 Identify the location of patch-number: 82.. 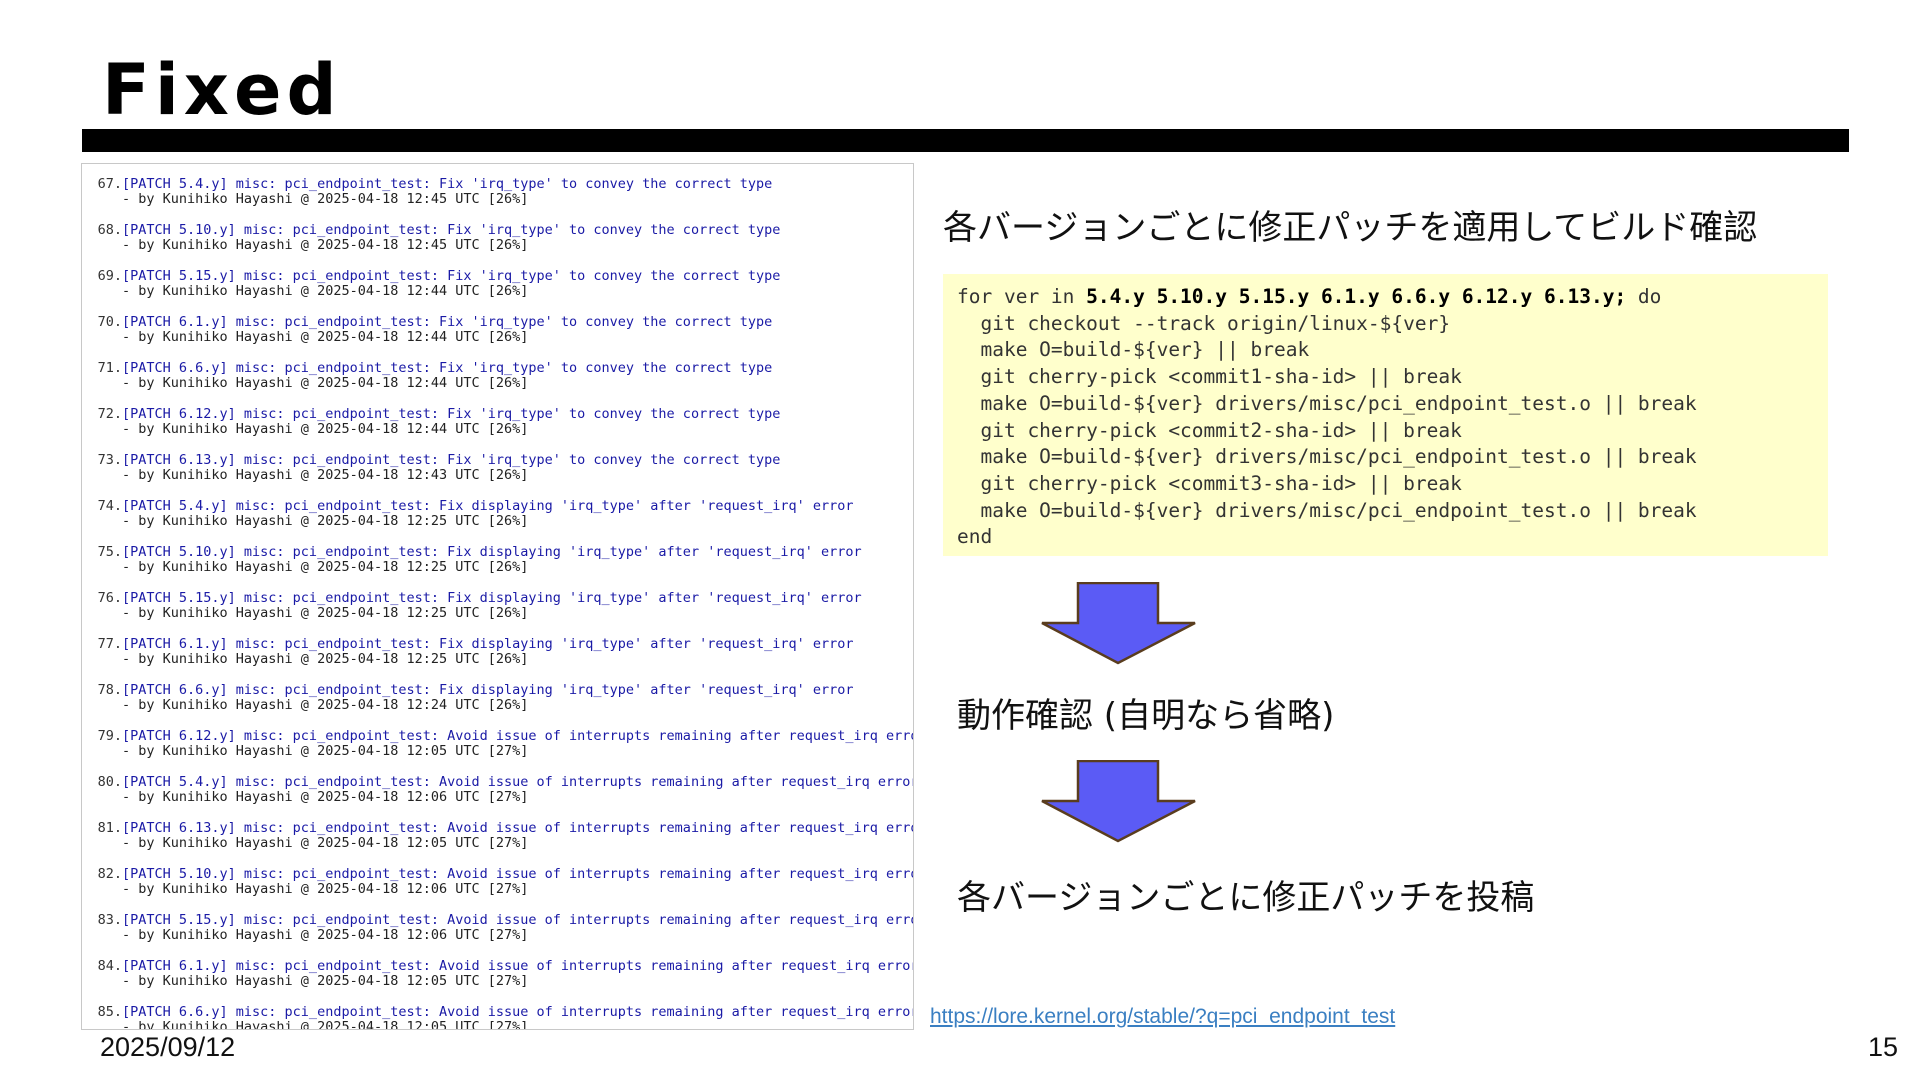
(109, 874).